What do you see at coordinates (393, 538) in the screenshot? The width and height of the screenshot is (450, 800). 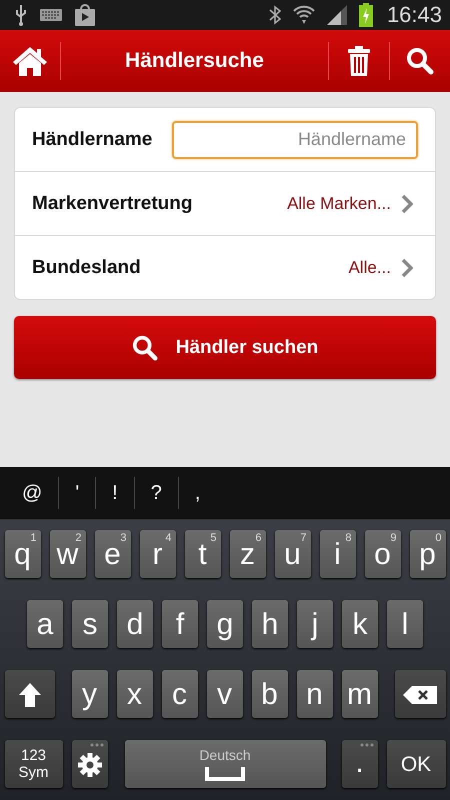 I see `digit-hint: 9` at bounding box center [393, 538].